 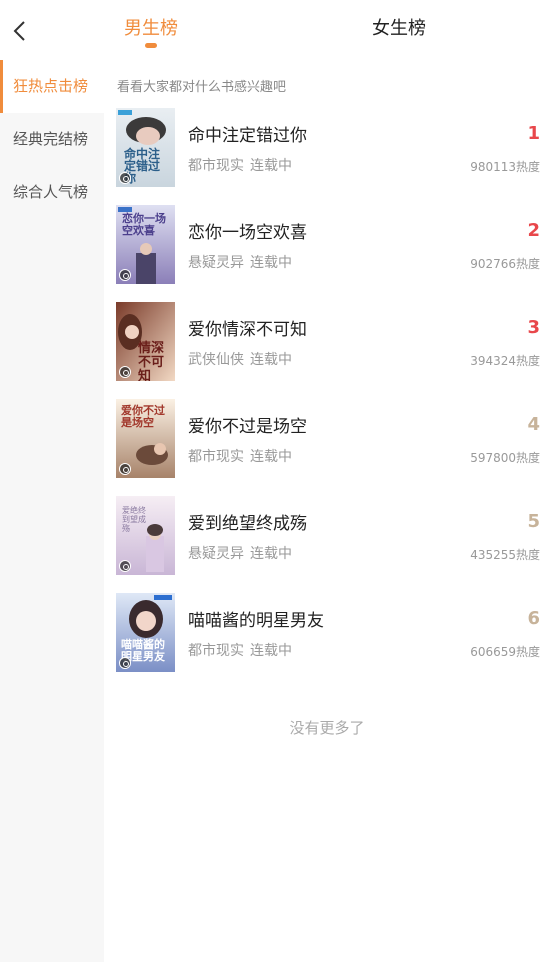 What do you see at coordinates (143, 416) in the screenshot?
I see `cover-title: 爱你不过是场空` at bounding box center [143, 416].